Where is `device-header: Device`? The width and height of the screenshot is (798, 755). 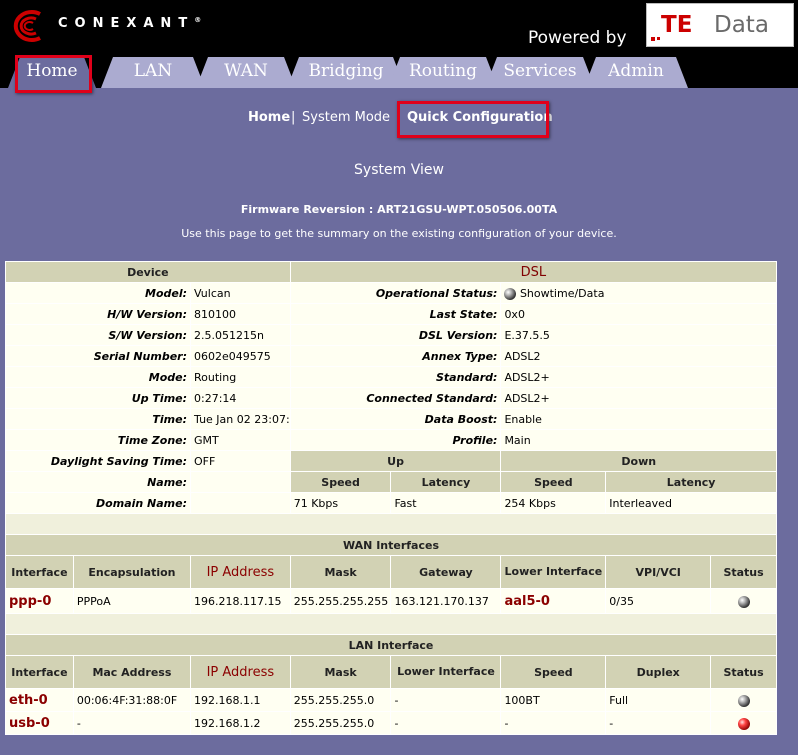 device-header: Device is located at coordinates (148, 272).